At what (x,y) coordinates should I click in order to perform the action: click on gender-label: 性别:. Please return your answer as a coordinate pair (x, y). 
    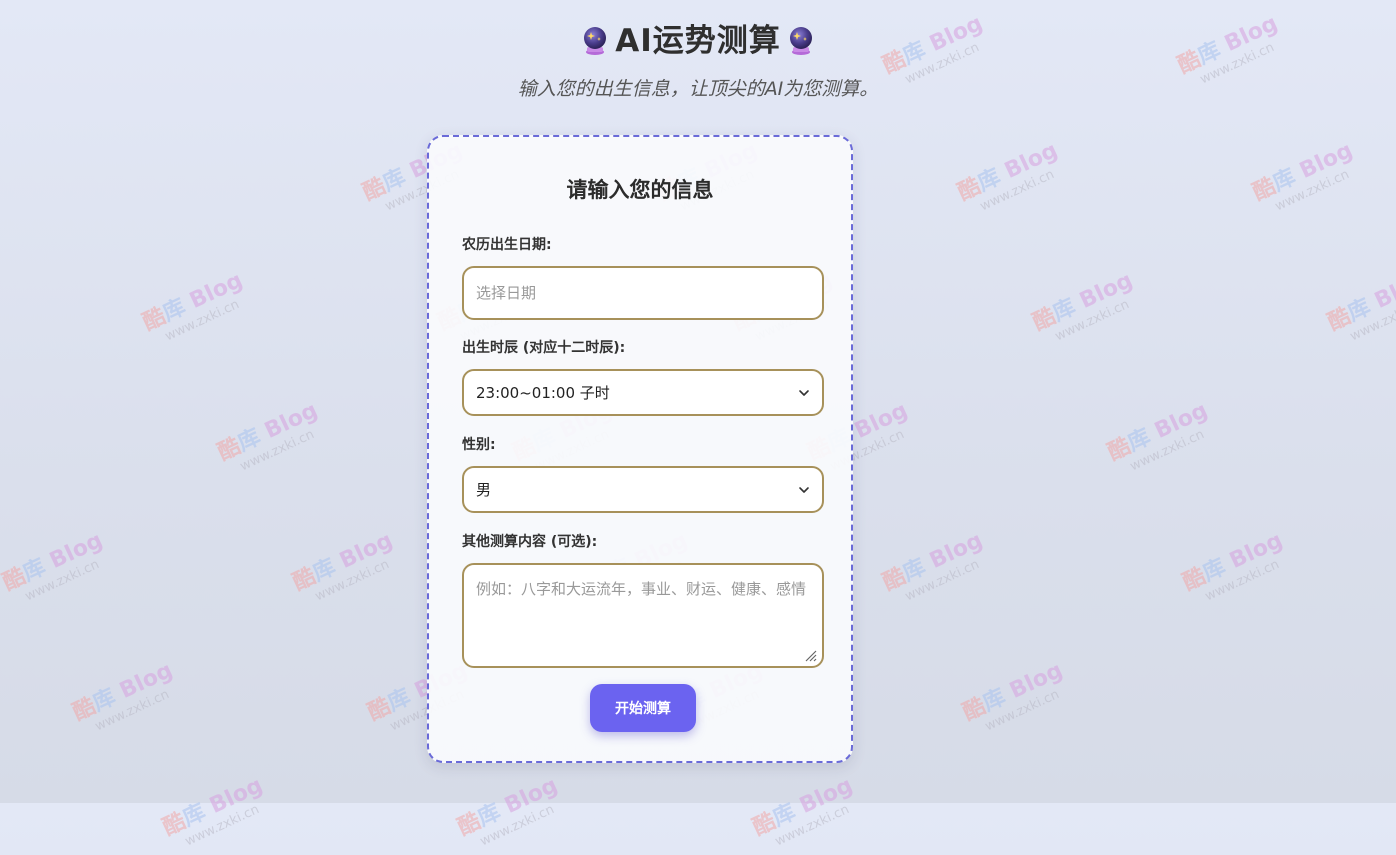
    Looking at the image, I should click on (479, 445).